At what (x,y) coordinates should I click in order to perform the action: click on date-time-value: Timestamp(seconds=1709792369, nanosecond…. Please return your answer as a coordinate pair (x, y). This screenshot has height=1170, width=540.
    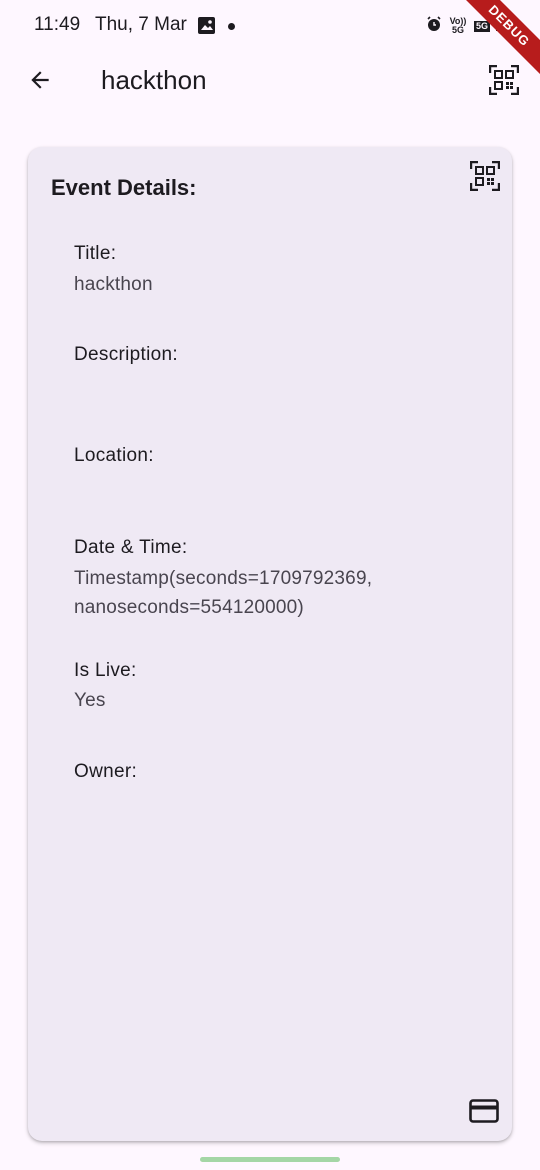
    Looking at the image, I should click on (223, 593).